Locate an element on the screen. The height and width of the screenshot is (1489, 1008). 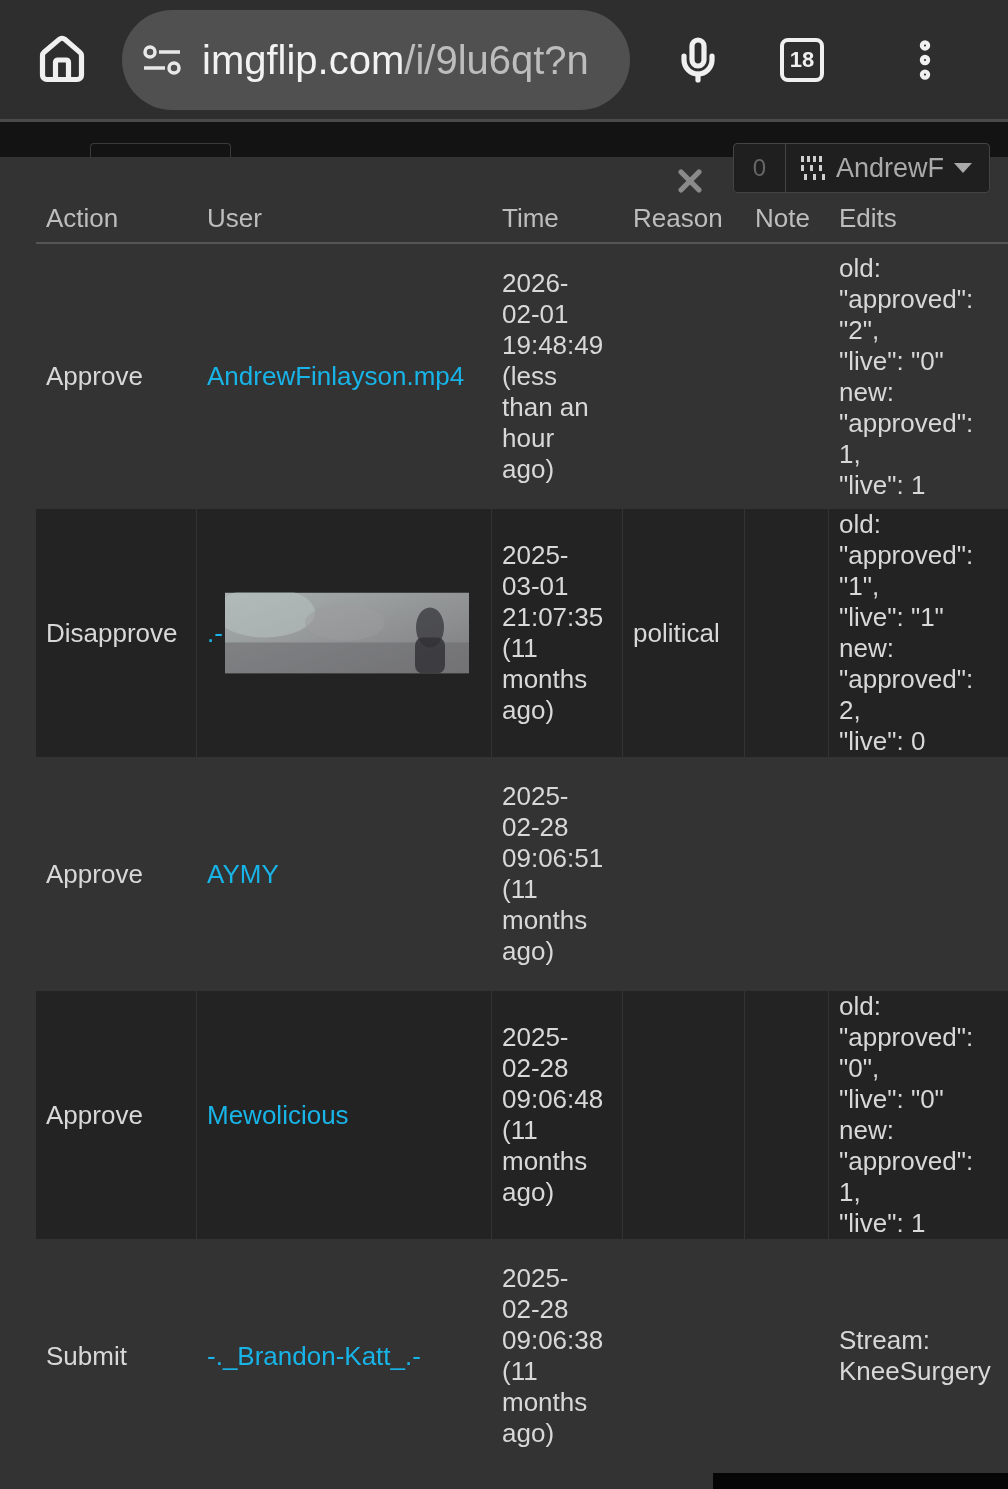
user-link: AndrewFinlayson.mp4 is located at coordinates (336, 376).